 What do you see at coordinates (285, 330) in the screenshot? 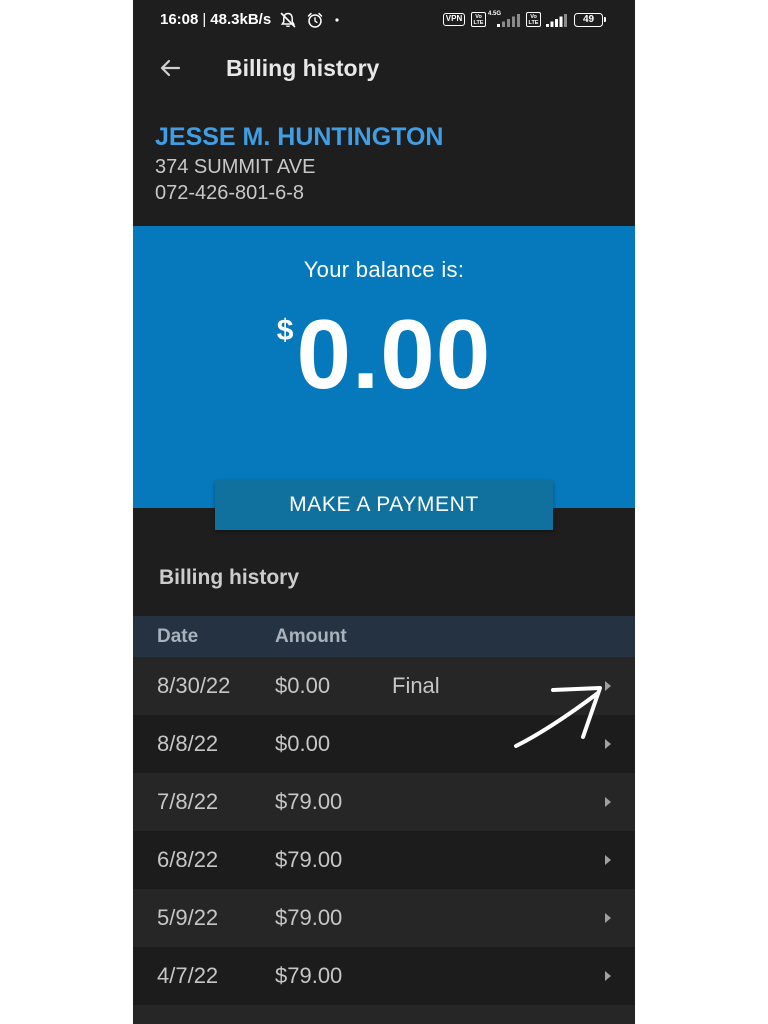
I see `currency-symbol: $` at bounding box center [285, 330].